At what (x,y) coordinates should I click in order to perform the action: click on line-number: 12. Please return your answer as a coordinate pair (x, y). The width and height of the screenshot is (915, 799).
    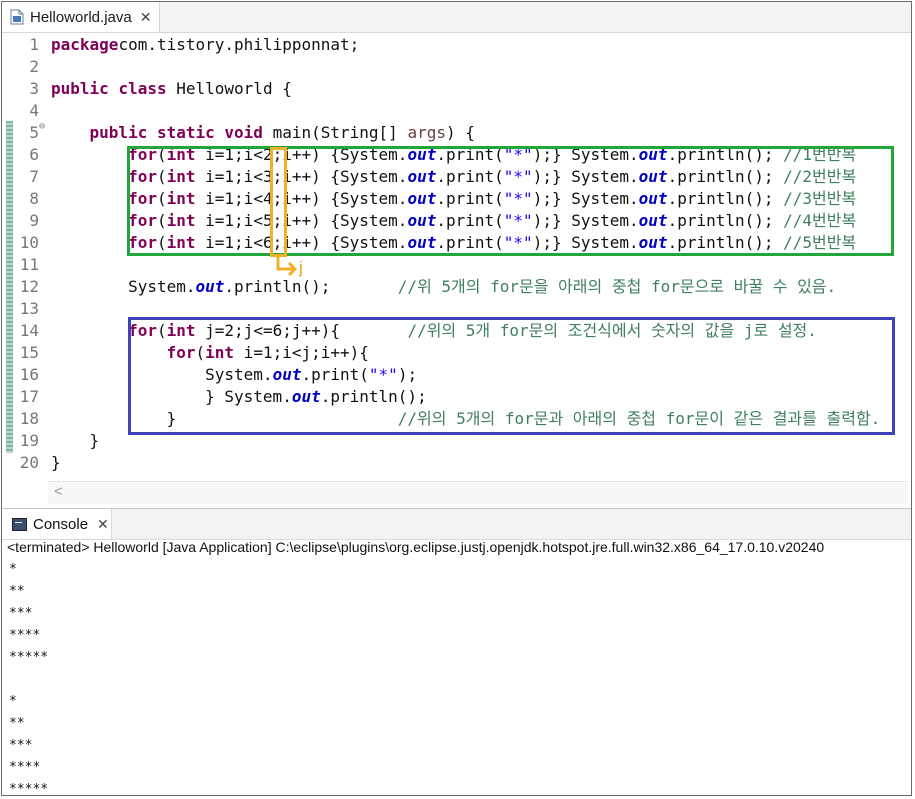
    Looking at the image, I should click on (29, 286).